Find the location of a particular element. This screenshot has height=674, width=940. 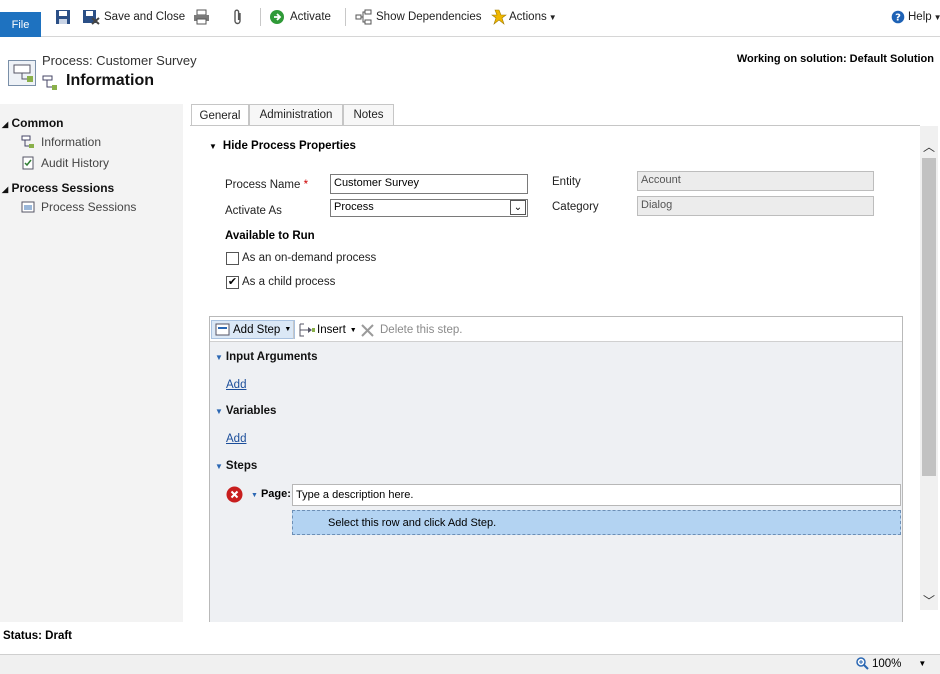

add-input-argument-link: Add is located at coordinates (236, 385).